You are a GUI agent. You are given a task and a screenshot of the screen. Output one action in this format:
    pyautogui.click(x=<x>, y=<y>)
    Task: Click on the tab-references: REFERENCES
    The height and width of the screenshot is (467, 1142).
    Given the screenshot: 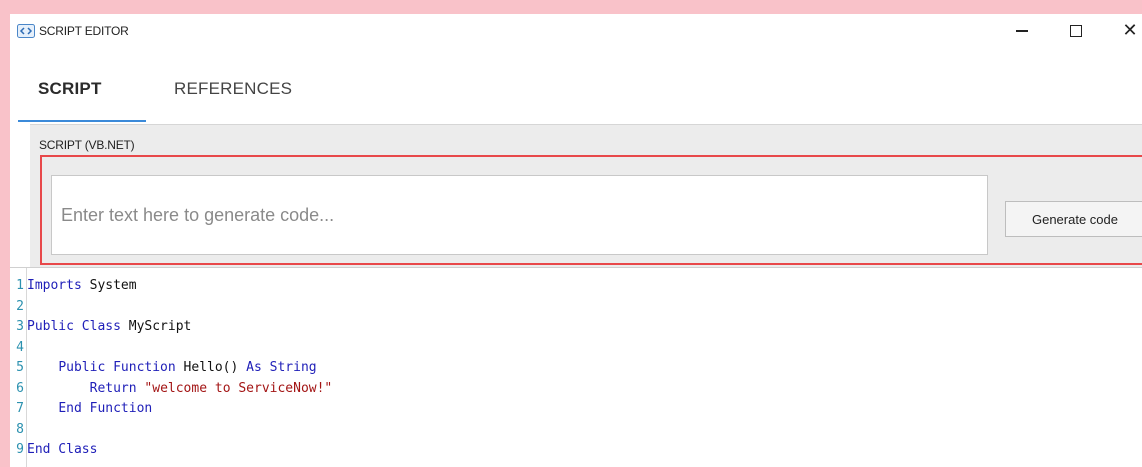 What is the action you would take?
    pyautogui.click(x=233, y=89)
    